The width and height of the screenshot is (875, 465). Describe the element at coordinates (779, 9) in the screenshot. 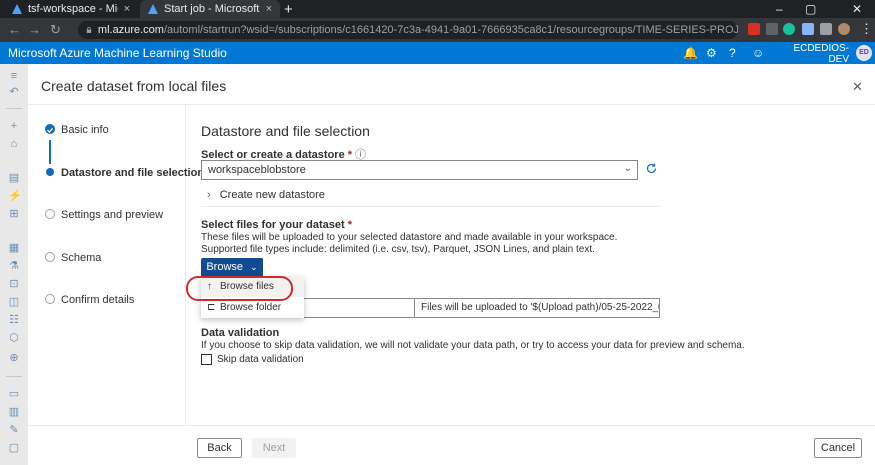

I see `minimize-button: –` at that location.